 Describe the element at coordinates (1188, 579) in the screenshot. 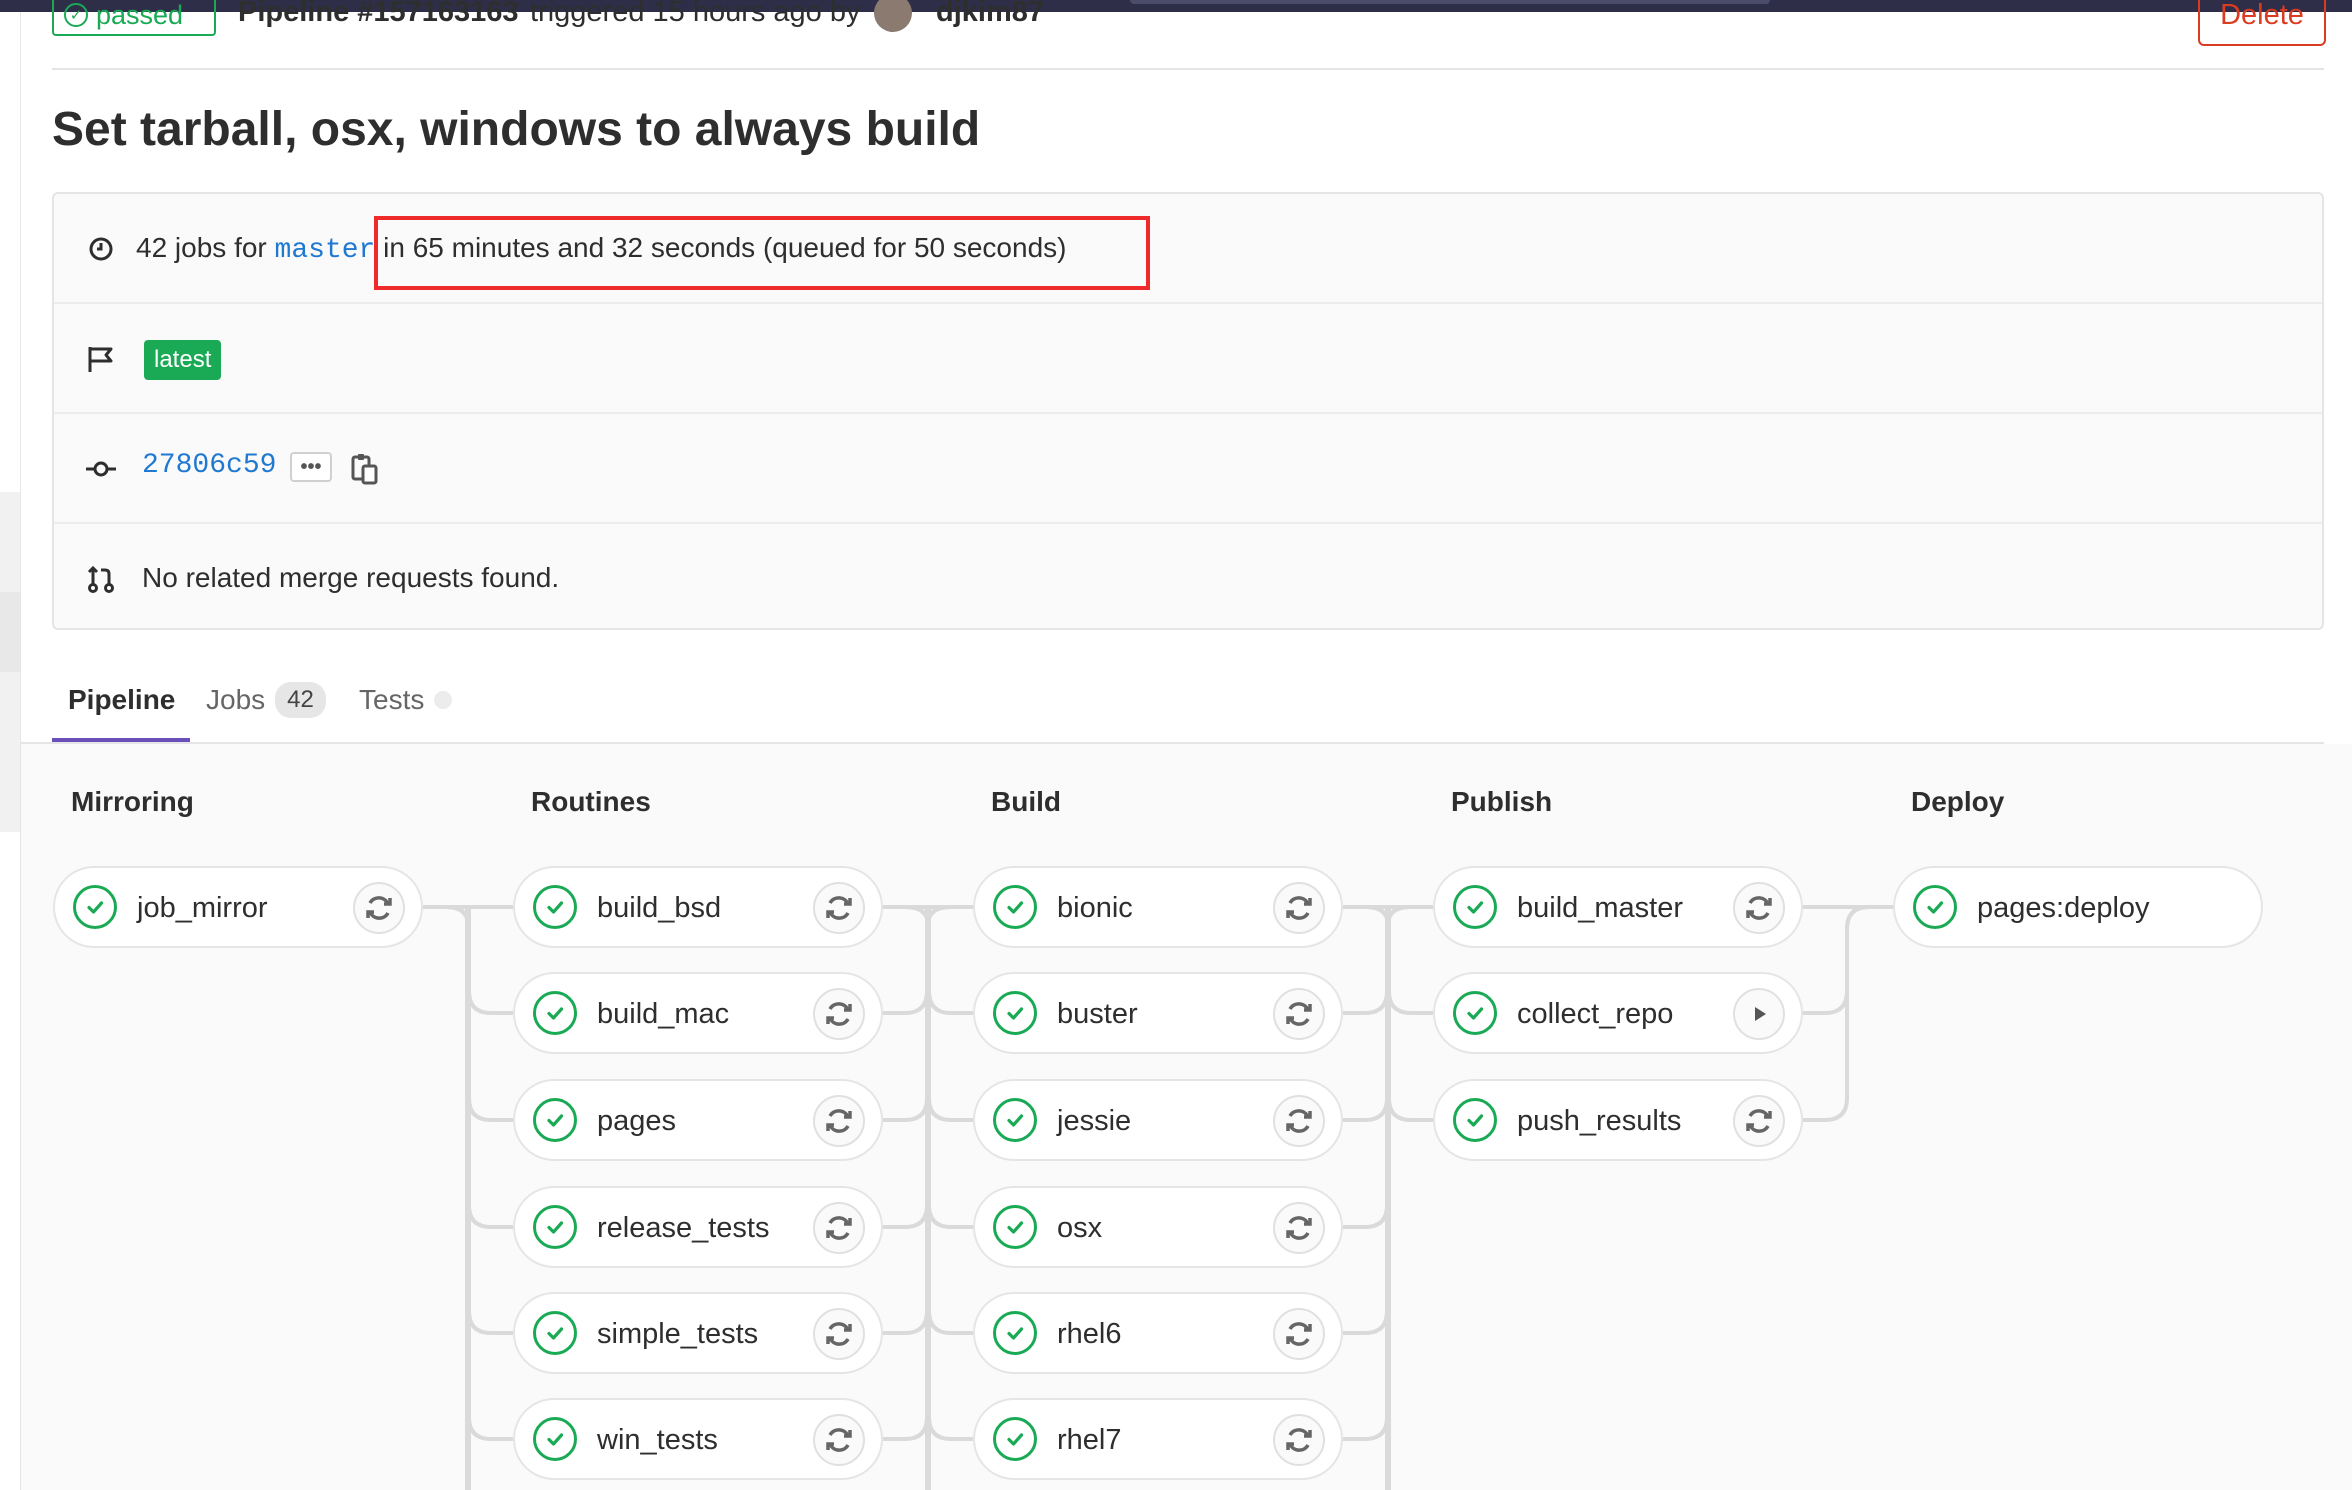

I see `info-row-merge: No related merge requests found.` at that location.